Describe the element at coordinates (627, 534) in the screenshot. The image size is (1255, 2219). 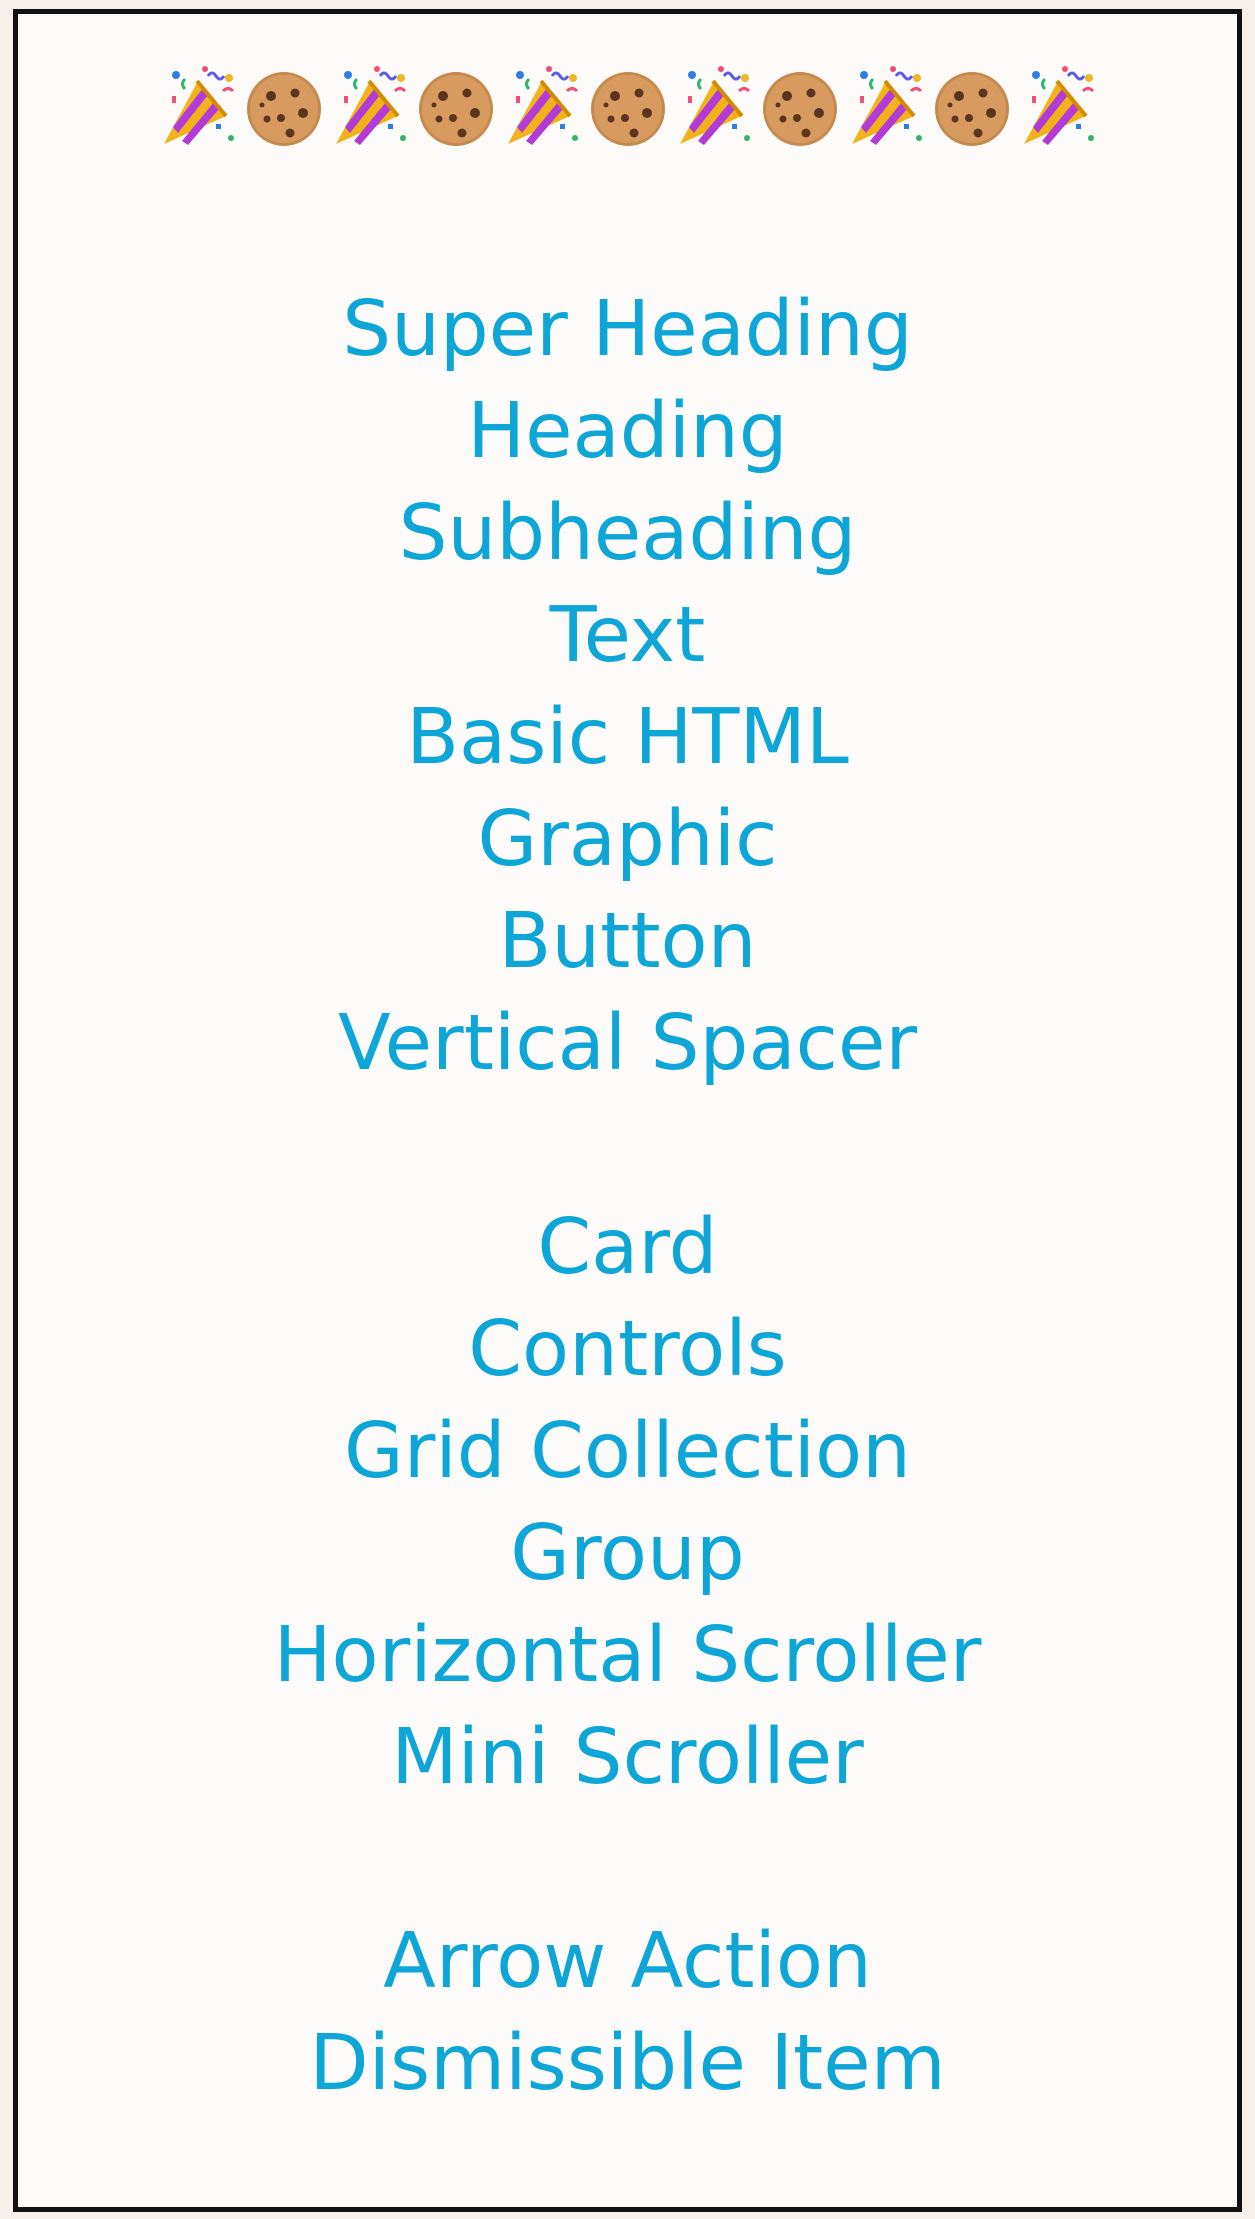
I see `menu-item-subheading: Subheading` at that location.